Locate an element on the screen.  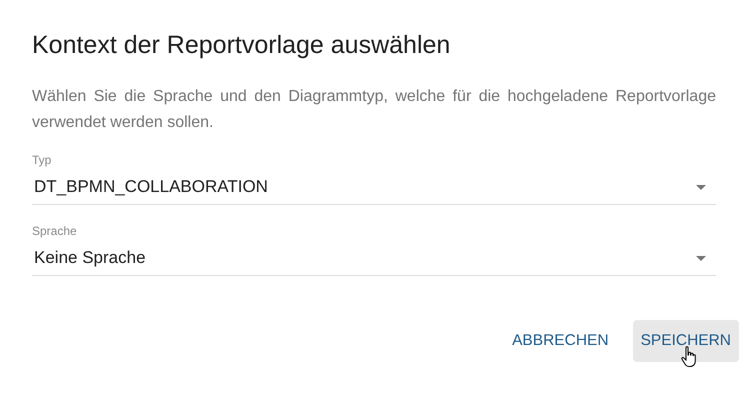
dialog-button: ABBRECHEN is located at coordinates (560, 341).